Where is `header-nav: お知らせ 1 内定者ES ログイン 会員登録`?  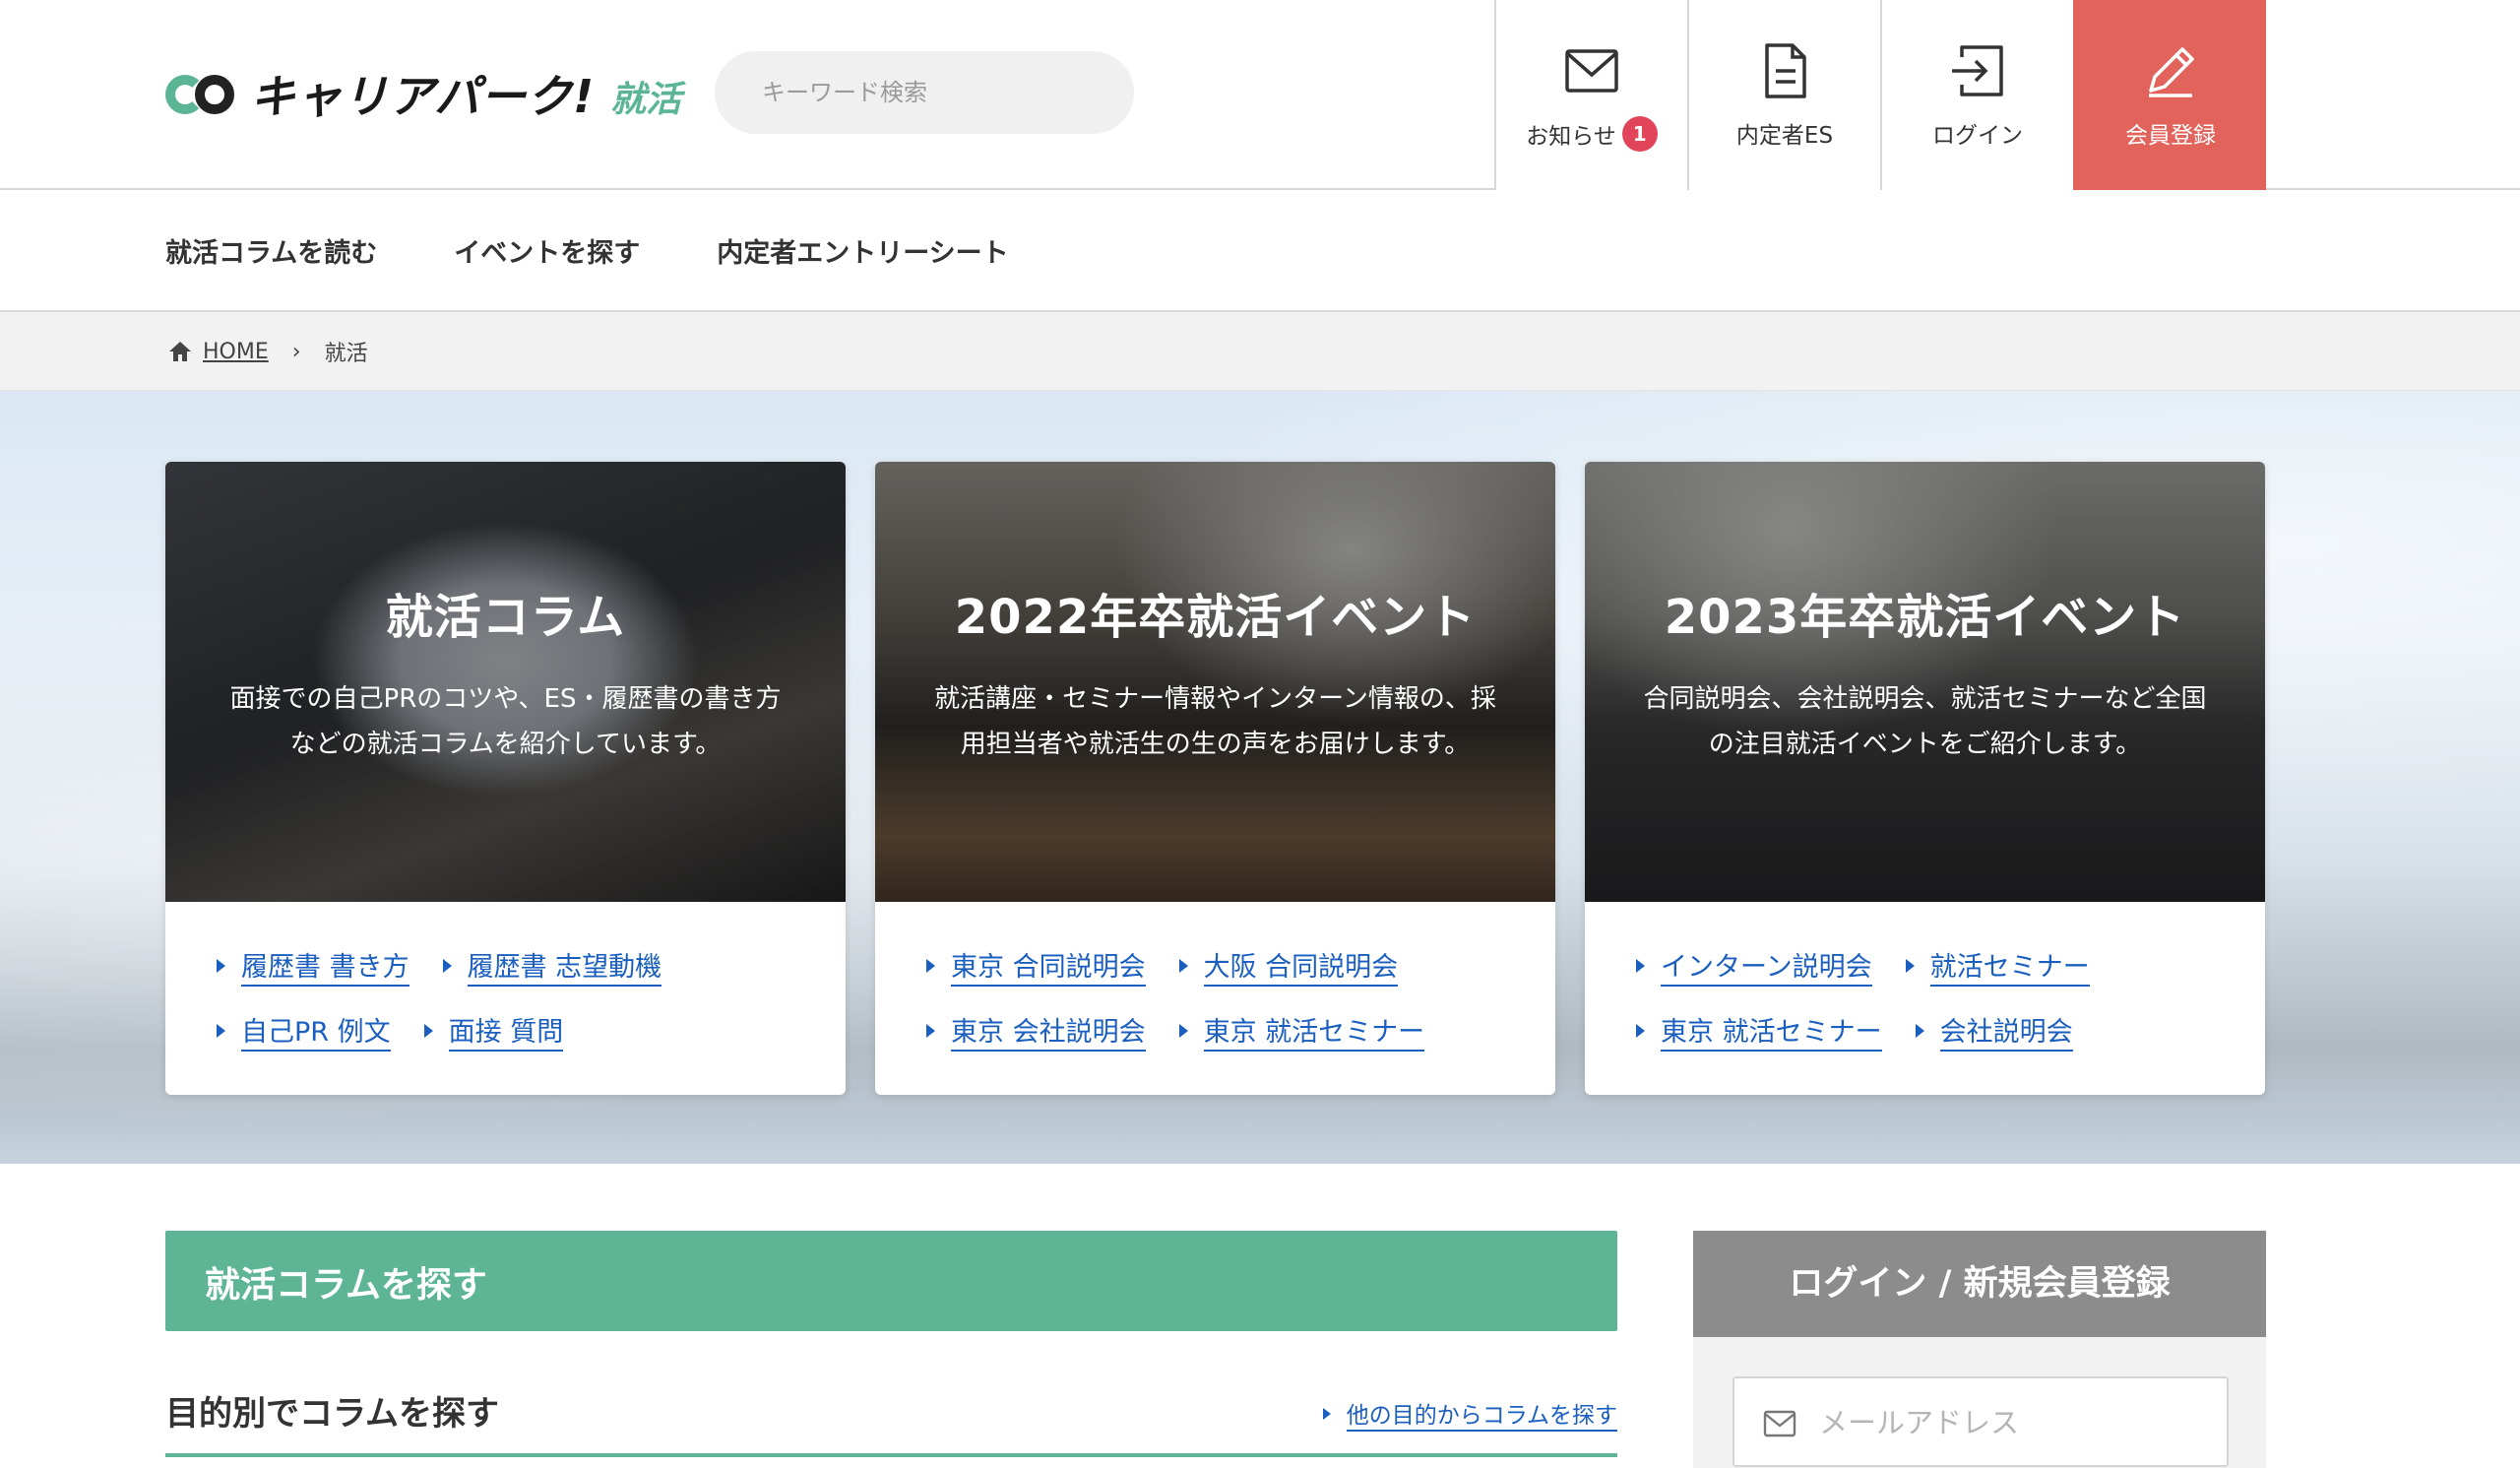
header-nav: お知らせ 1 内定者ES ログイン 会員登録 is located at coordinates (1880, 95).